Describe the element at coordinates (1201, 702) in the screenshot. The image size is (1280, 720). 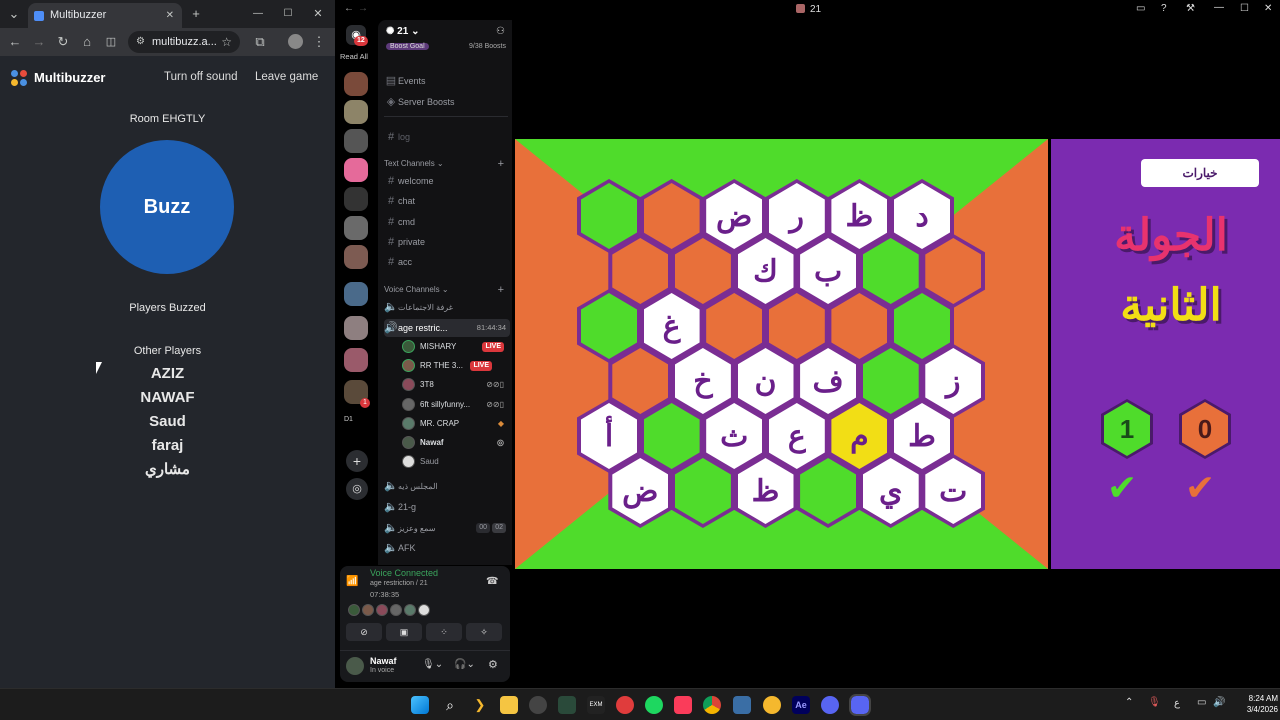
I see `network-icon: ▭` at that location.